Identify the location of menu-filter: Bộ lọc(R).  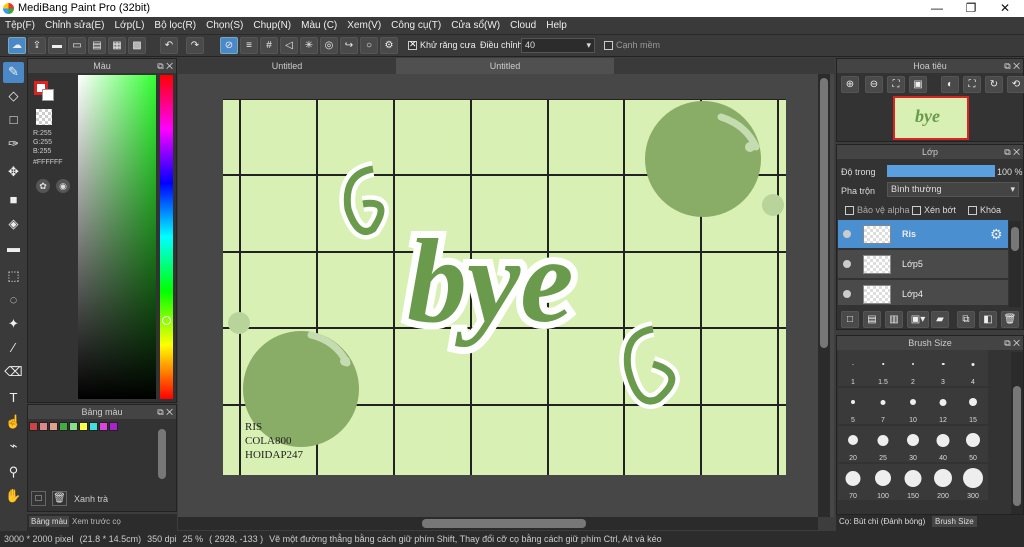
(175, 25).